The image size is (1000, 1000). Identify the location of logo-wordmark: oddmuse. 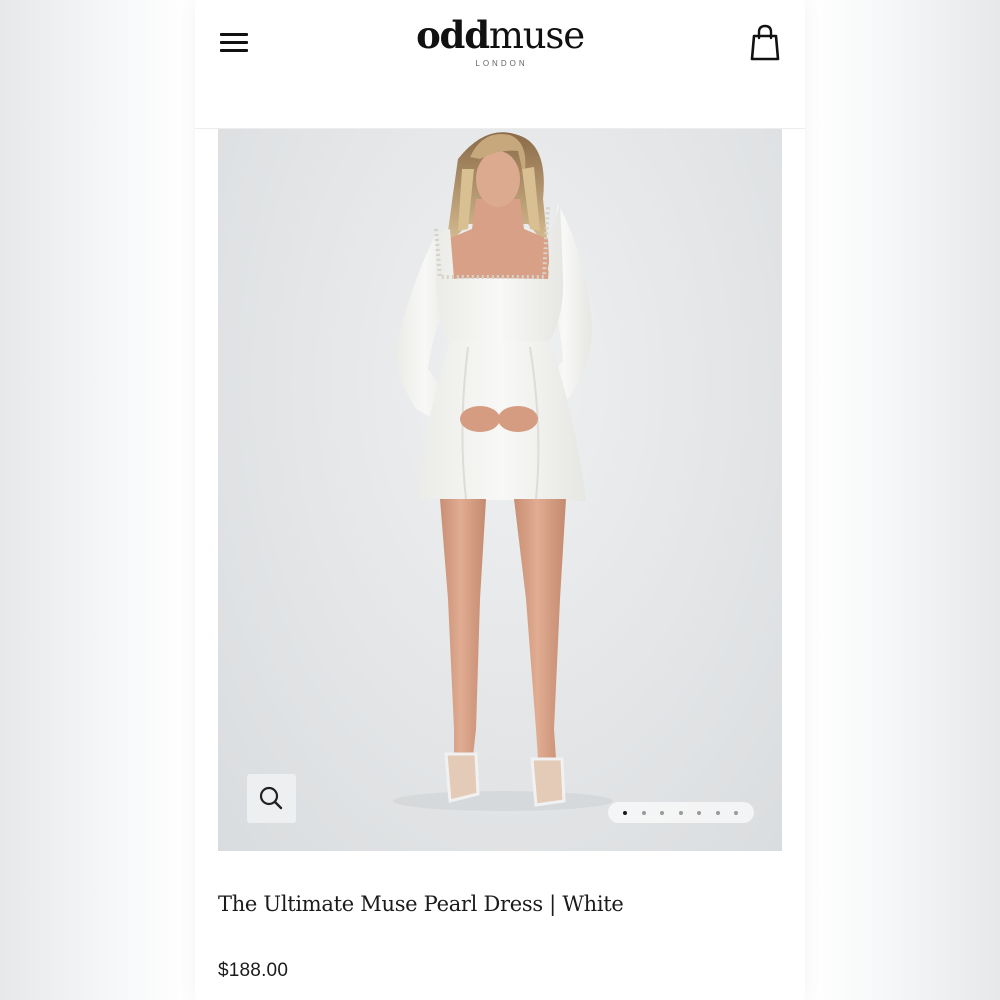
(500, 35).